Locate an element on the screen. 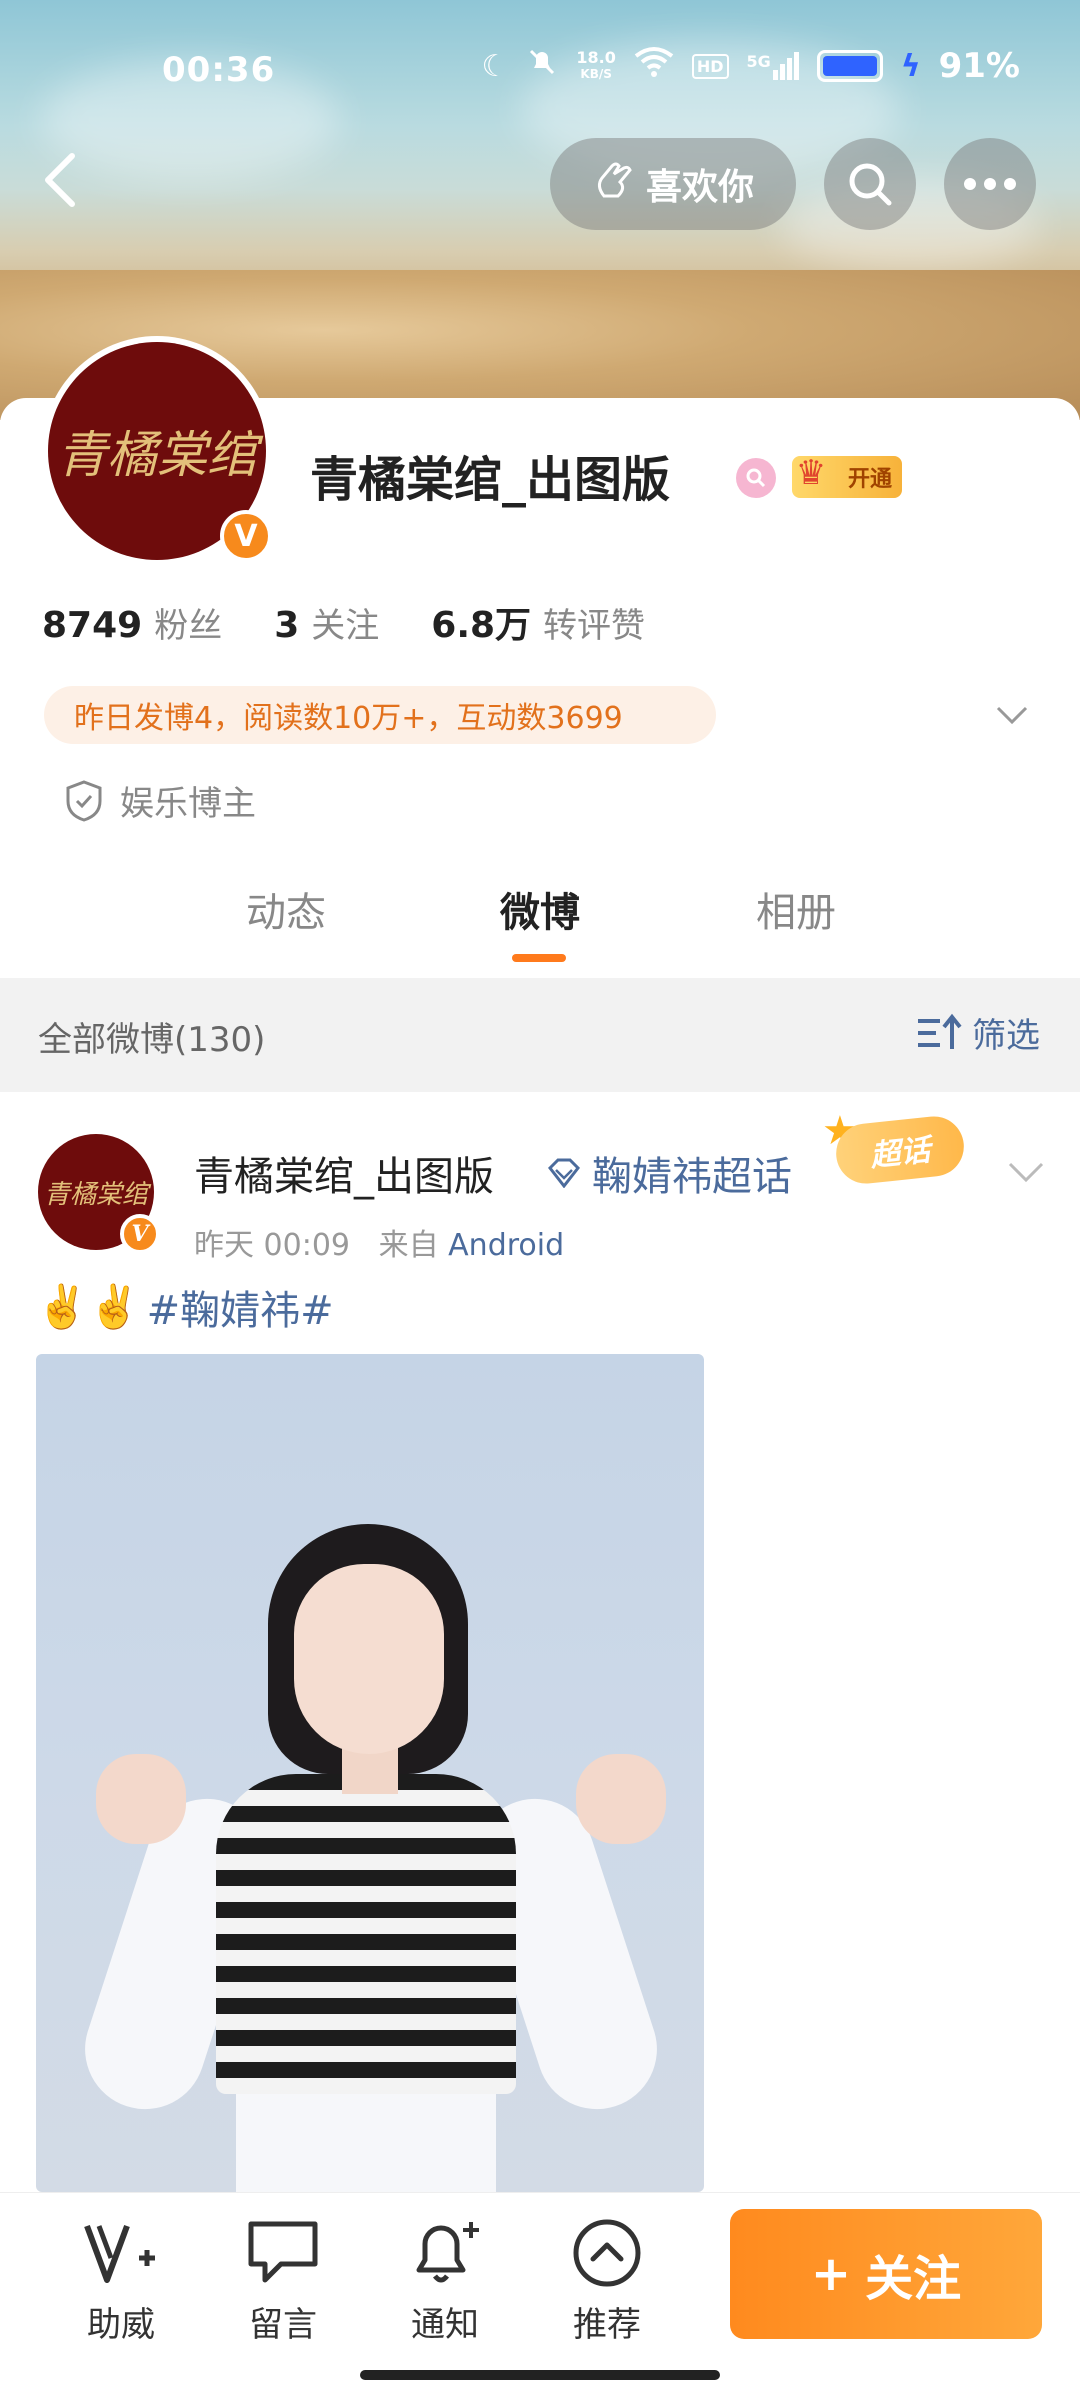  post-supertopic-link: 鞠婧祎超话 is located at coordinates (669, 1173).